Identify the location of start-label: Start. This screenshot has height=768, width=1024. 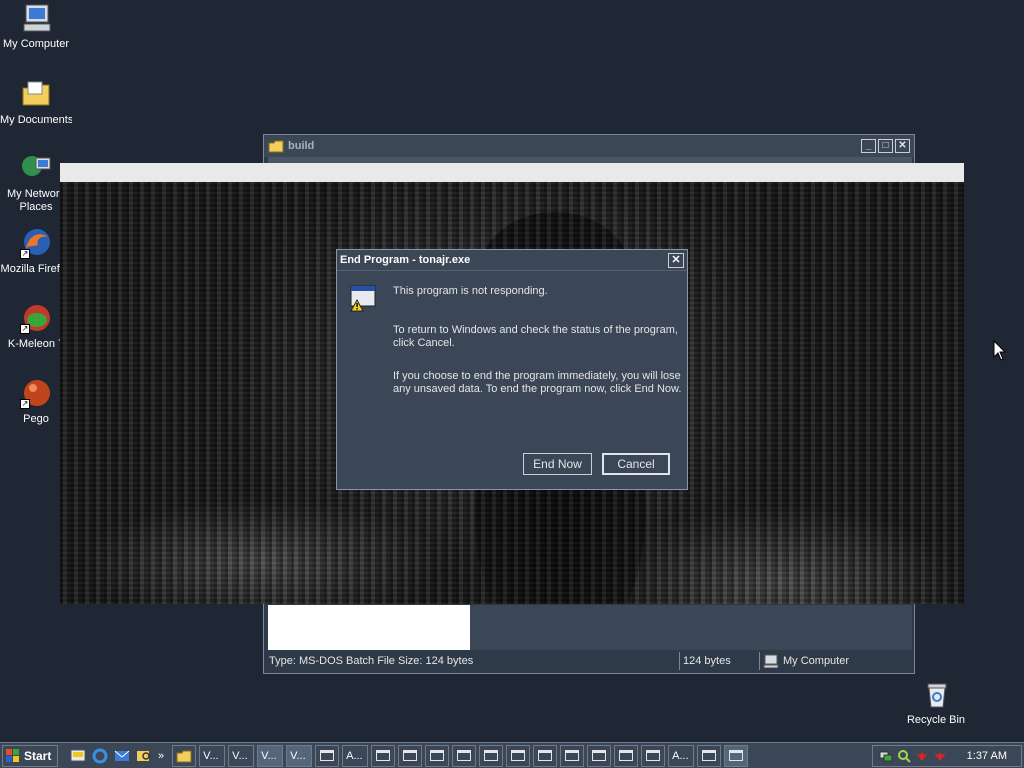
(38, 755).